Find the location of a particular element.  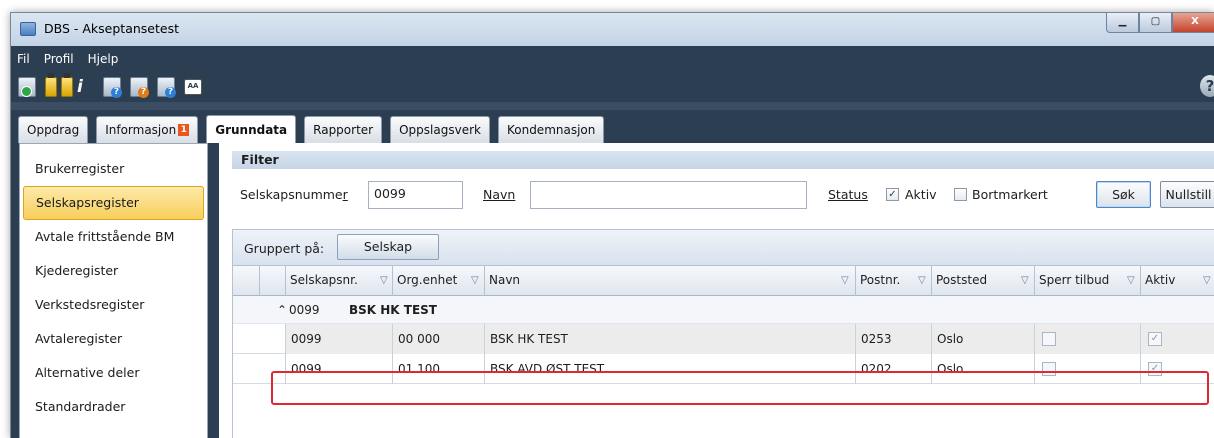

font-size-icon: AA is located at coordinates (193, 87).